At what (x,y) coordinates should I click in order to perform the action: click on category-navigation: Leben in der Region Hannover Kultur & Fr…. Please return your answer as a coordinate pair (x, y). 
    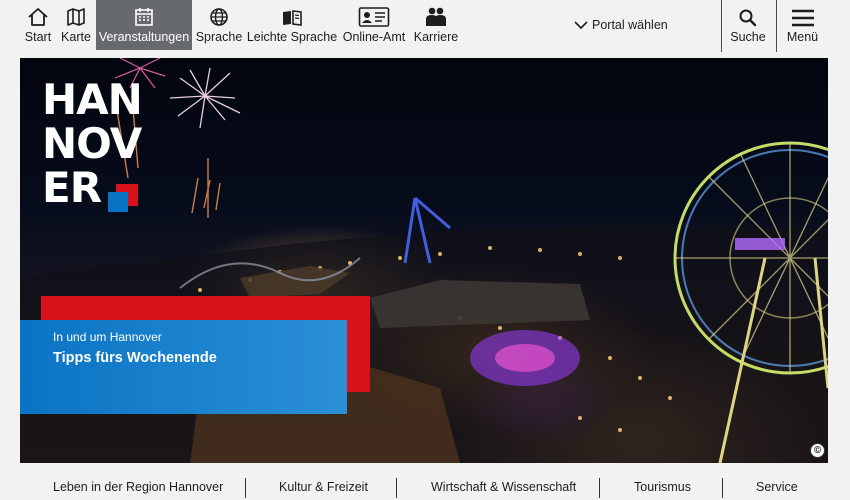
    Looking at the image, I should click on (424, 485).